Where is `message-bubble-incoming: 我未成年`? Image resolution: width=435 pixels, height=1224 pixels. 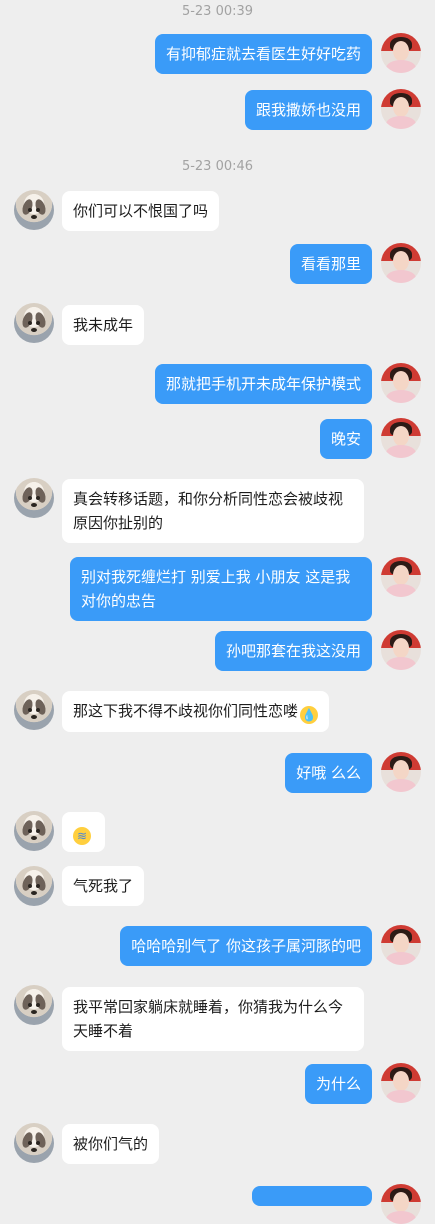
message-bubble-incoming: 我未成年 is located at coordinates (103, 325).